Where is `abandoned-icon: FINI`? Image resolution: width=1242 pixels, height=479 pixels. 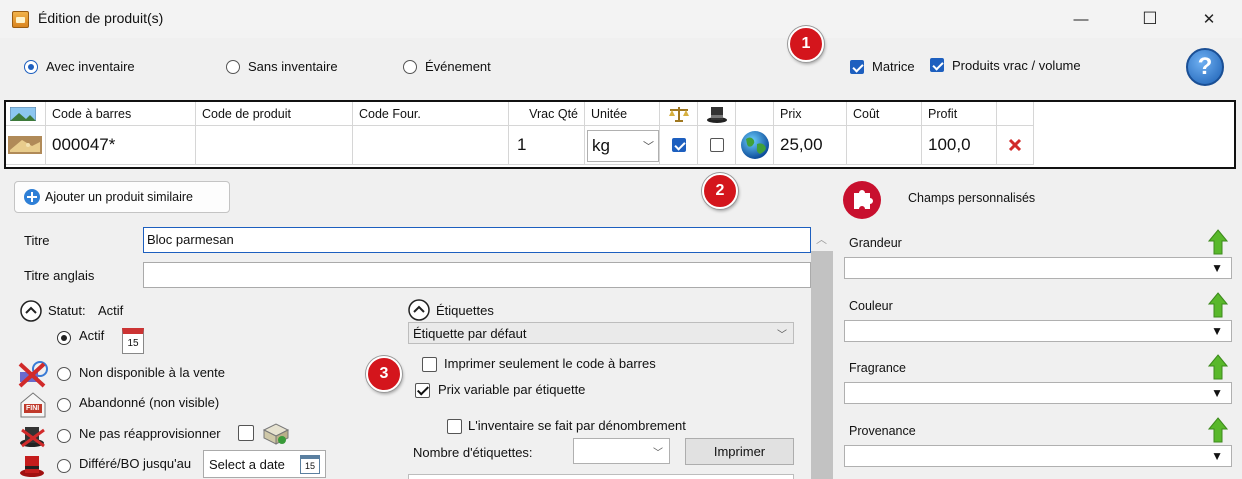 abandoned-icon: FINI is located at coordinates (33, 405).